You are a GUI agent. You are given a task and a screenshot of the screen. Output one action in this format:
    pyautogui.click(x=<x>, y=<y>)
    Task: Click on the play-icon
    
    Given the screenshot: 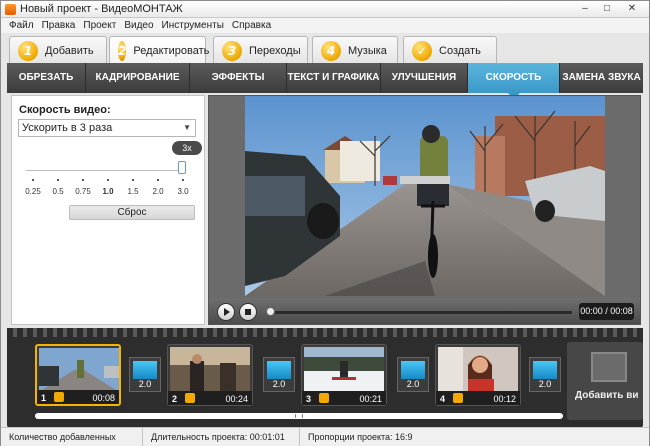 What is the action you would take?
    pyautogui.click(x=227, y=312)
    